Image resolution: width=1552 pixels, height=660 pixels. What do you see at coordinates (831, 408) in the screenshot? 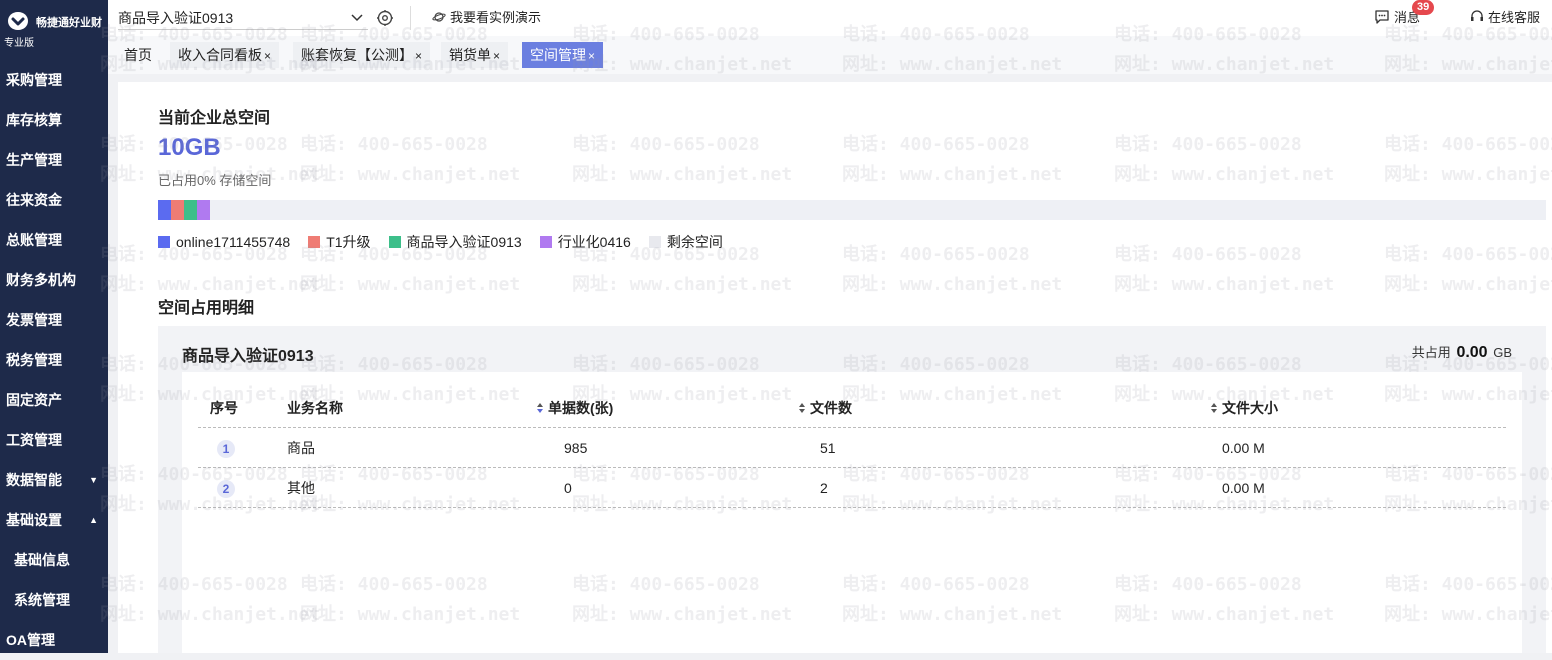
I see `col-header-files-label: 文件数` at bounding box center [831, 408].